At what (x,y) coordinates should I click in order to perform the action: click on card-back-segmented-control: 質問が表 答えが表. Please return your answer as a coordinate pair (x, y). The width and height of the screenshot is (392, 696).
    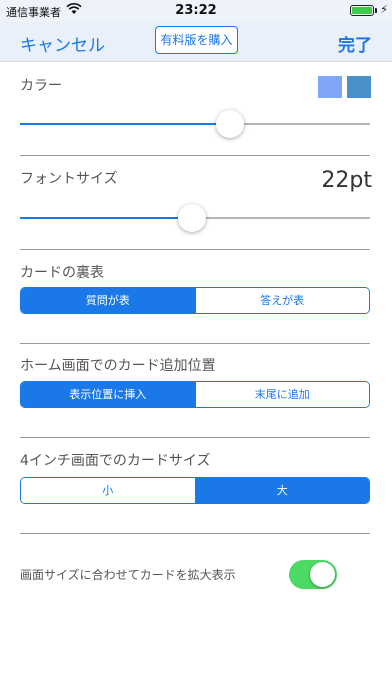
    Looking at the image, I should click on (195, 300).